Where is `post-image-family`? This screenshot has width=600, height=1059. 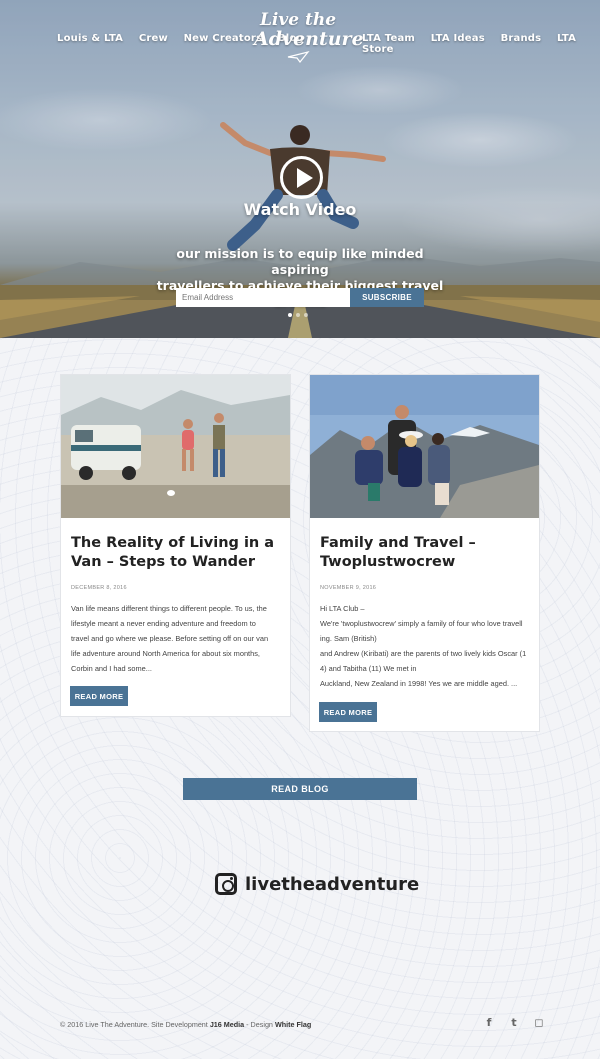
post-image-family is located at coordinates (424, 446).